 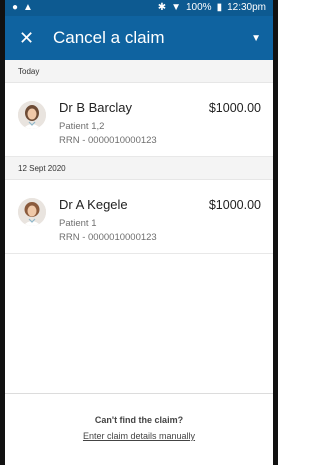 I want to click on patient-label: Patient 1,2, so click(x=82, y=126).